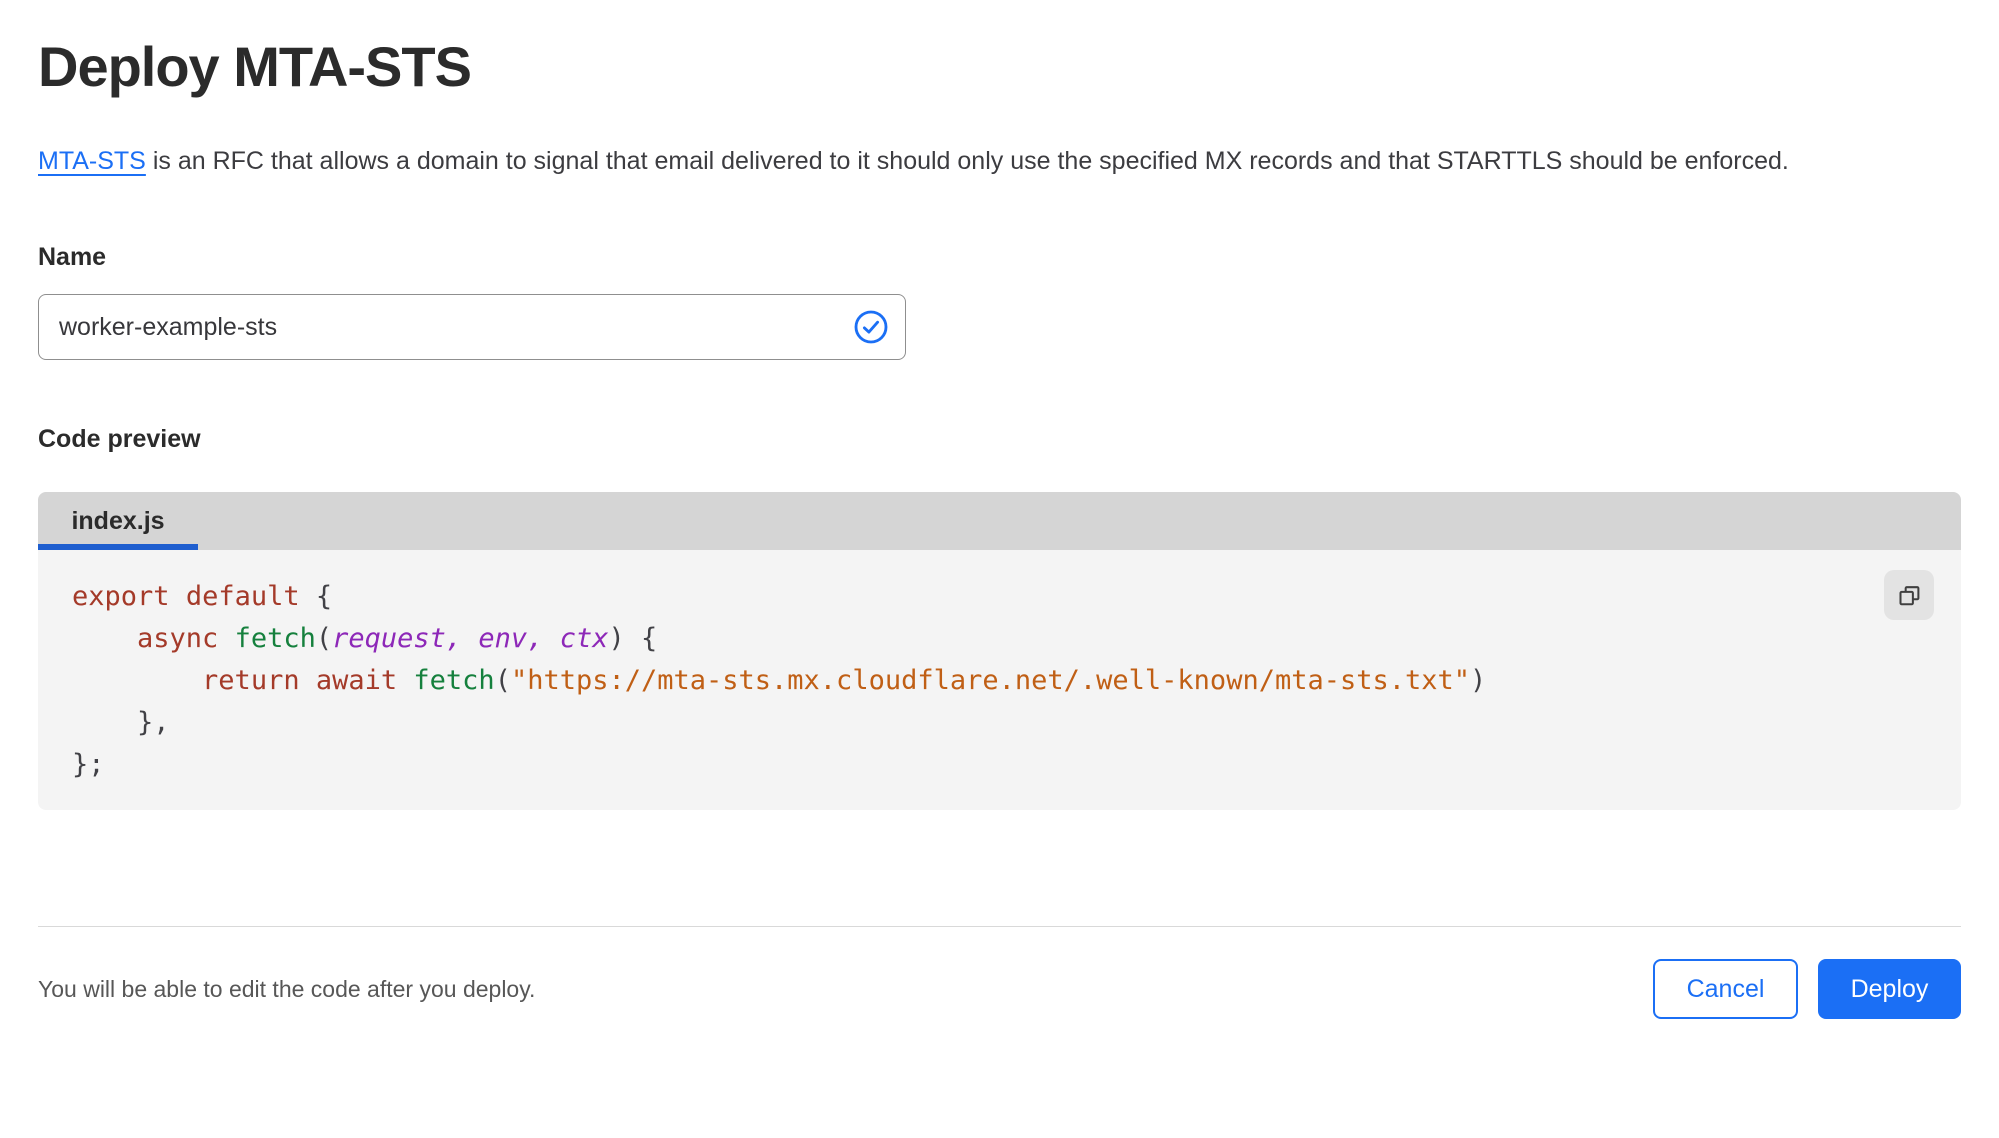 This screenshot has height=1138, width=1999. I want to click on mta-sts-link: MTA-STS, so click(92, 161).